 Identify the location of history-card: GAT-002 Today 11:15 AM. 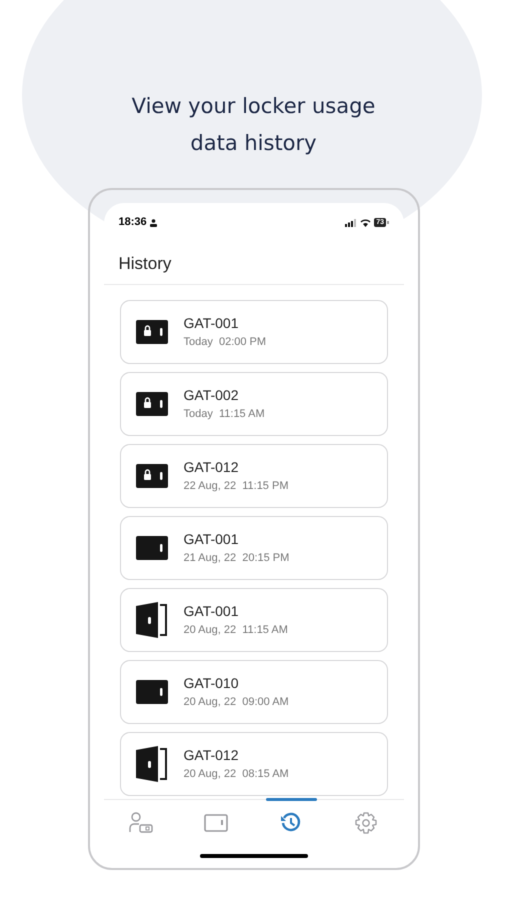
(254, 404).